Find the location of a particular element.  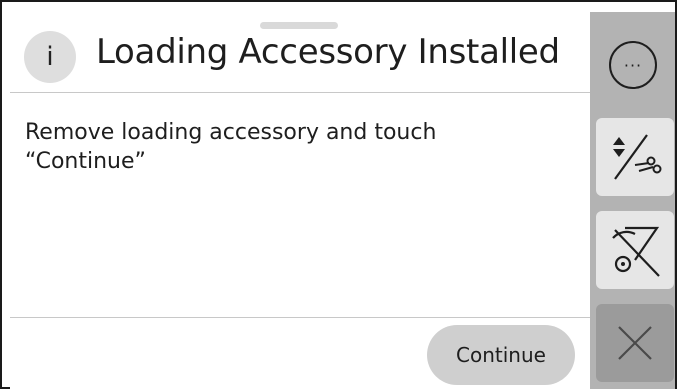

info-icon-glyph: i is located at coordinates (50, 57).